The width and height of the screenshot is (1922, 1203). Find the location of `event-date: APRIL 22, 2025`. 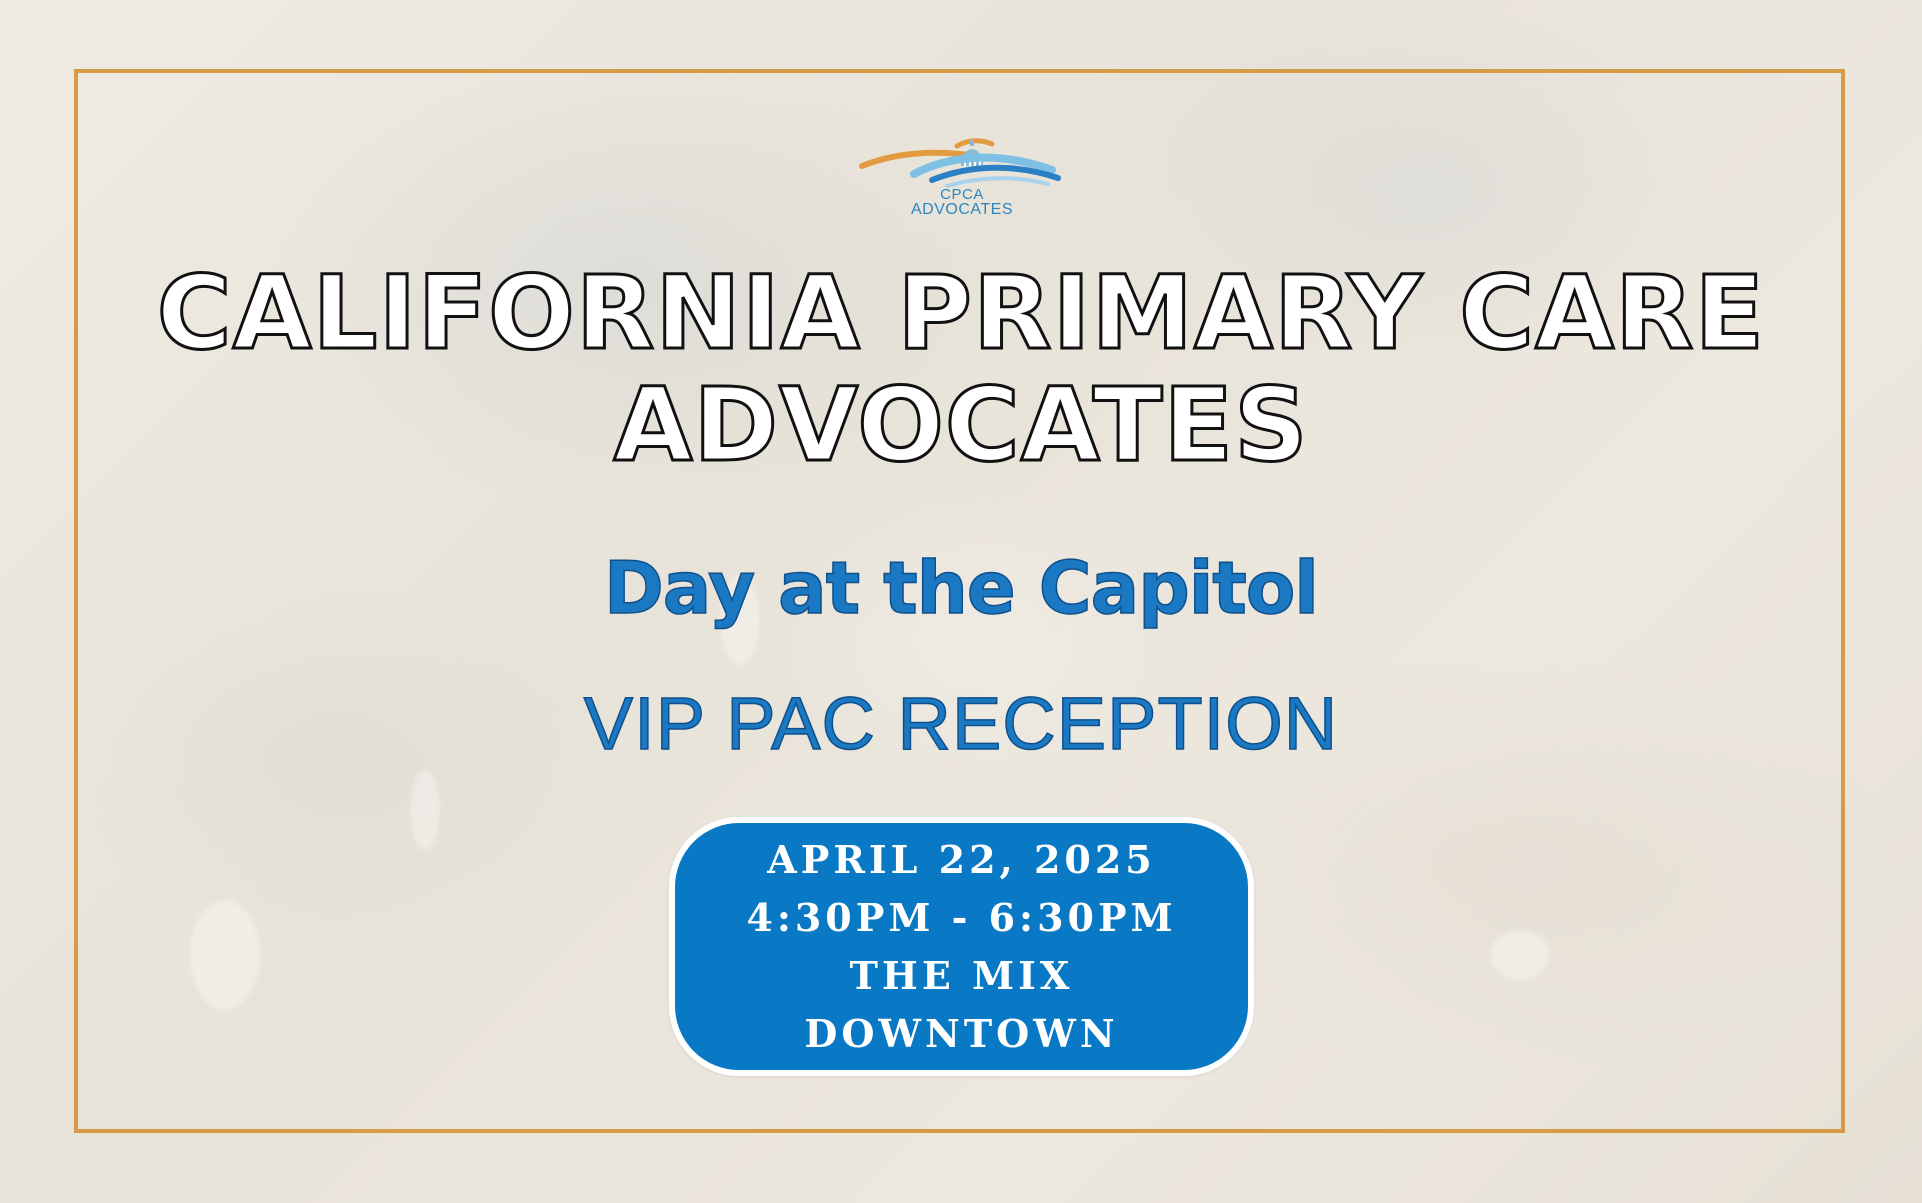

event-date: APRIL 22, 2025 is located at coordinates (961, 859).